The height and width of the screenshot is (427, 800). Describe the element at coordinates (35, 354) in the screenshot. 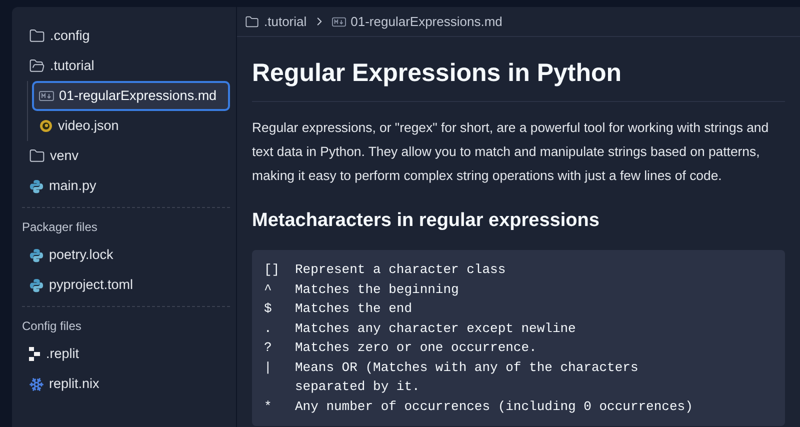

I see `blocks-icon` at that location.